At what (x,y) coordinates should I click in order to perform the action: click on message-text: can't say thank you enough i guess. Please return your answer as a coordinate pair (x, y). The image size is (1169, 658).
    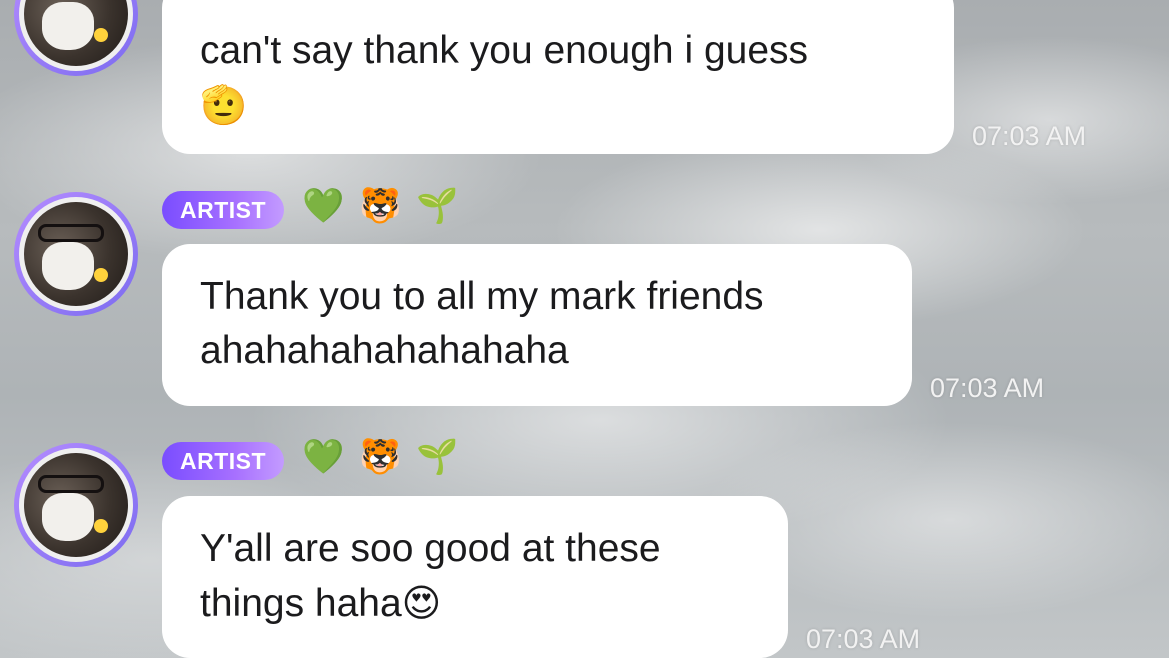
    Looking at the image, I should click on (504, 50).